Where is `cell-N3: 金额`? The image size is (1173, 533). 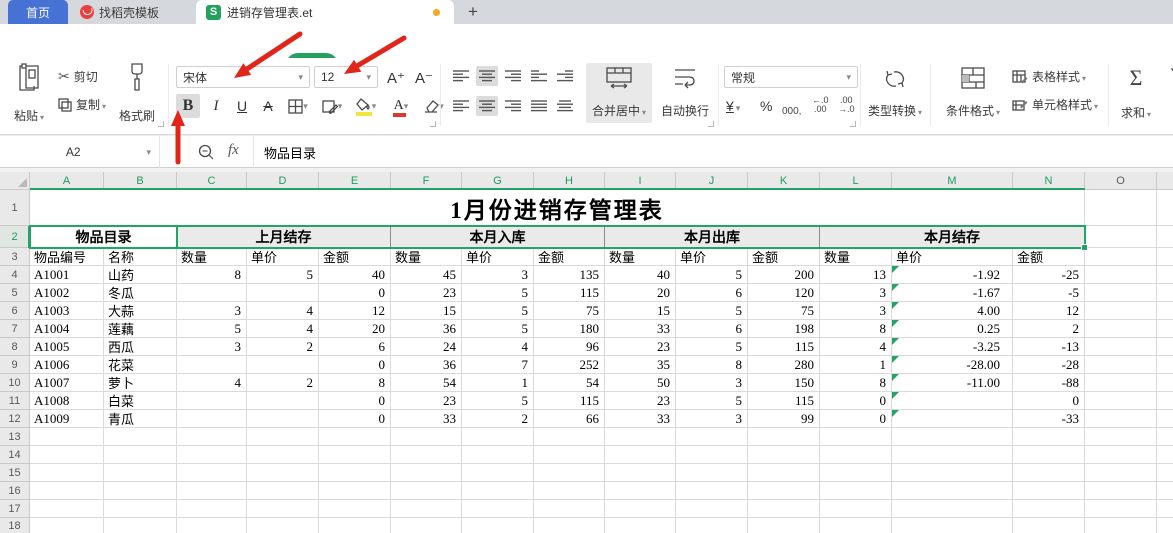
cell-N3: 金额 is located at coordinates (1049, 257).